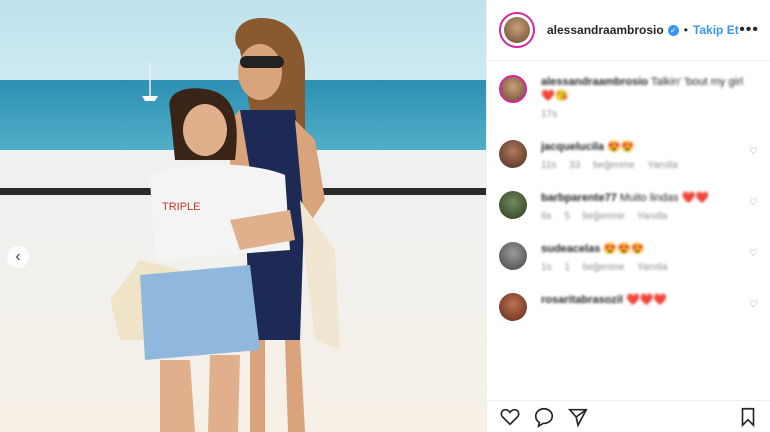  I want to click on more-options-icon: •••, so click(749, 30).